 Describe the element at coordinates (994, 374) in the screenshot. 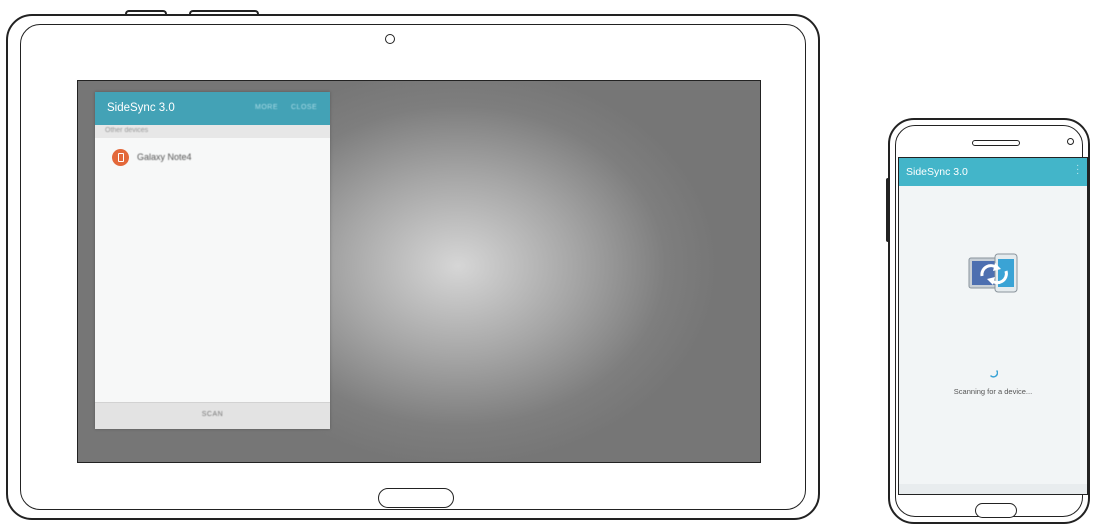

I see `loading-spinner-icon` at that location.